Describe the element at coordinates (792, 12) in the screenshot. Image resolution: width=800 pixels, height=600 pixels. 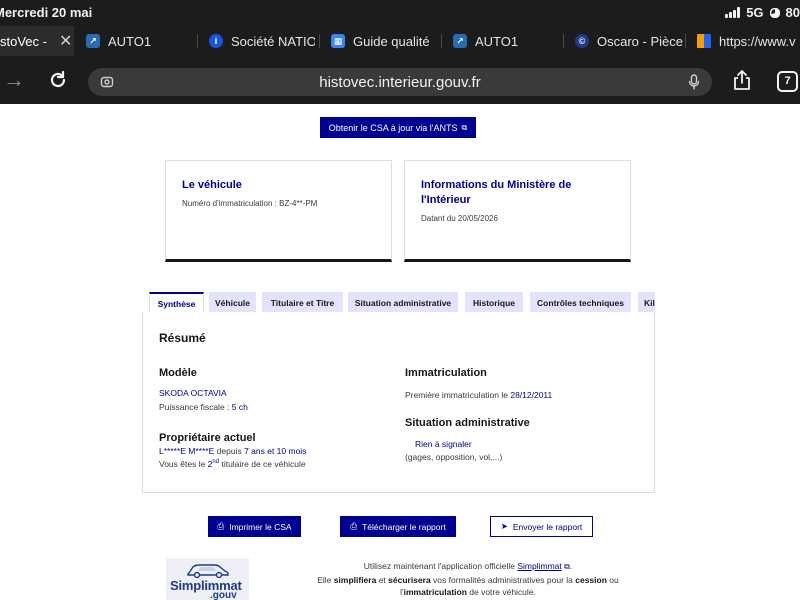
I see `battery-level: 80` at that location.